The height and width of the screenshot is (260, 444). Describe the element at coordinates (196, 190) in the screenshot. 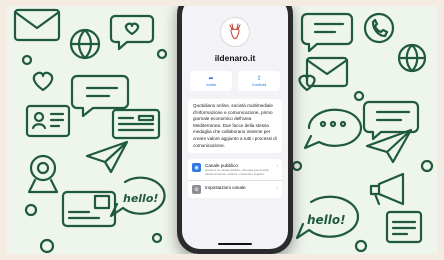

I see `gear-icon: ⚙` at that location.